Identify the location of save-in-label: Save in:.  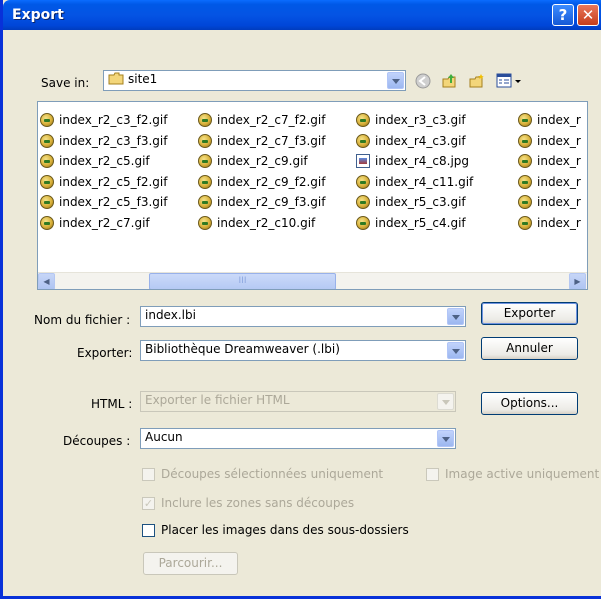
(65, 83).